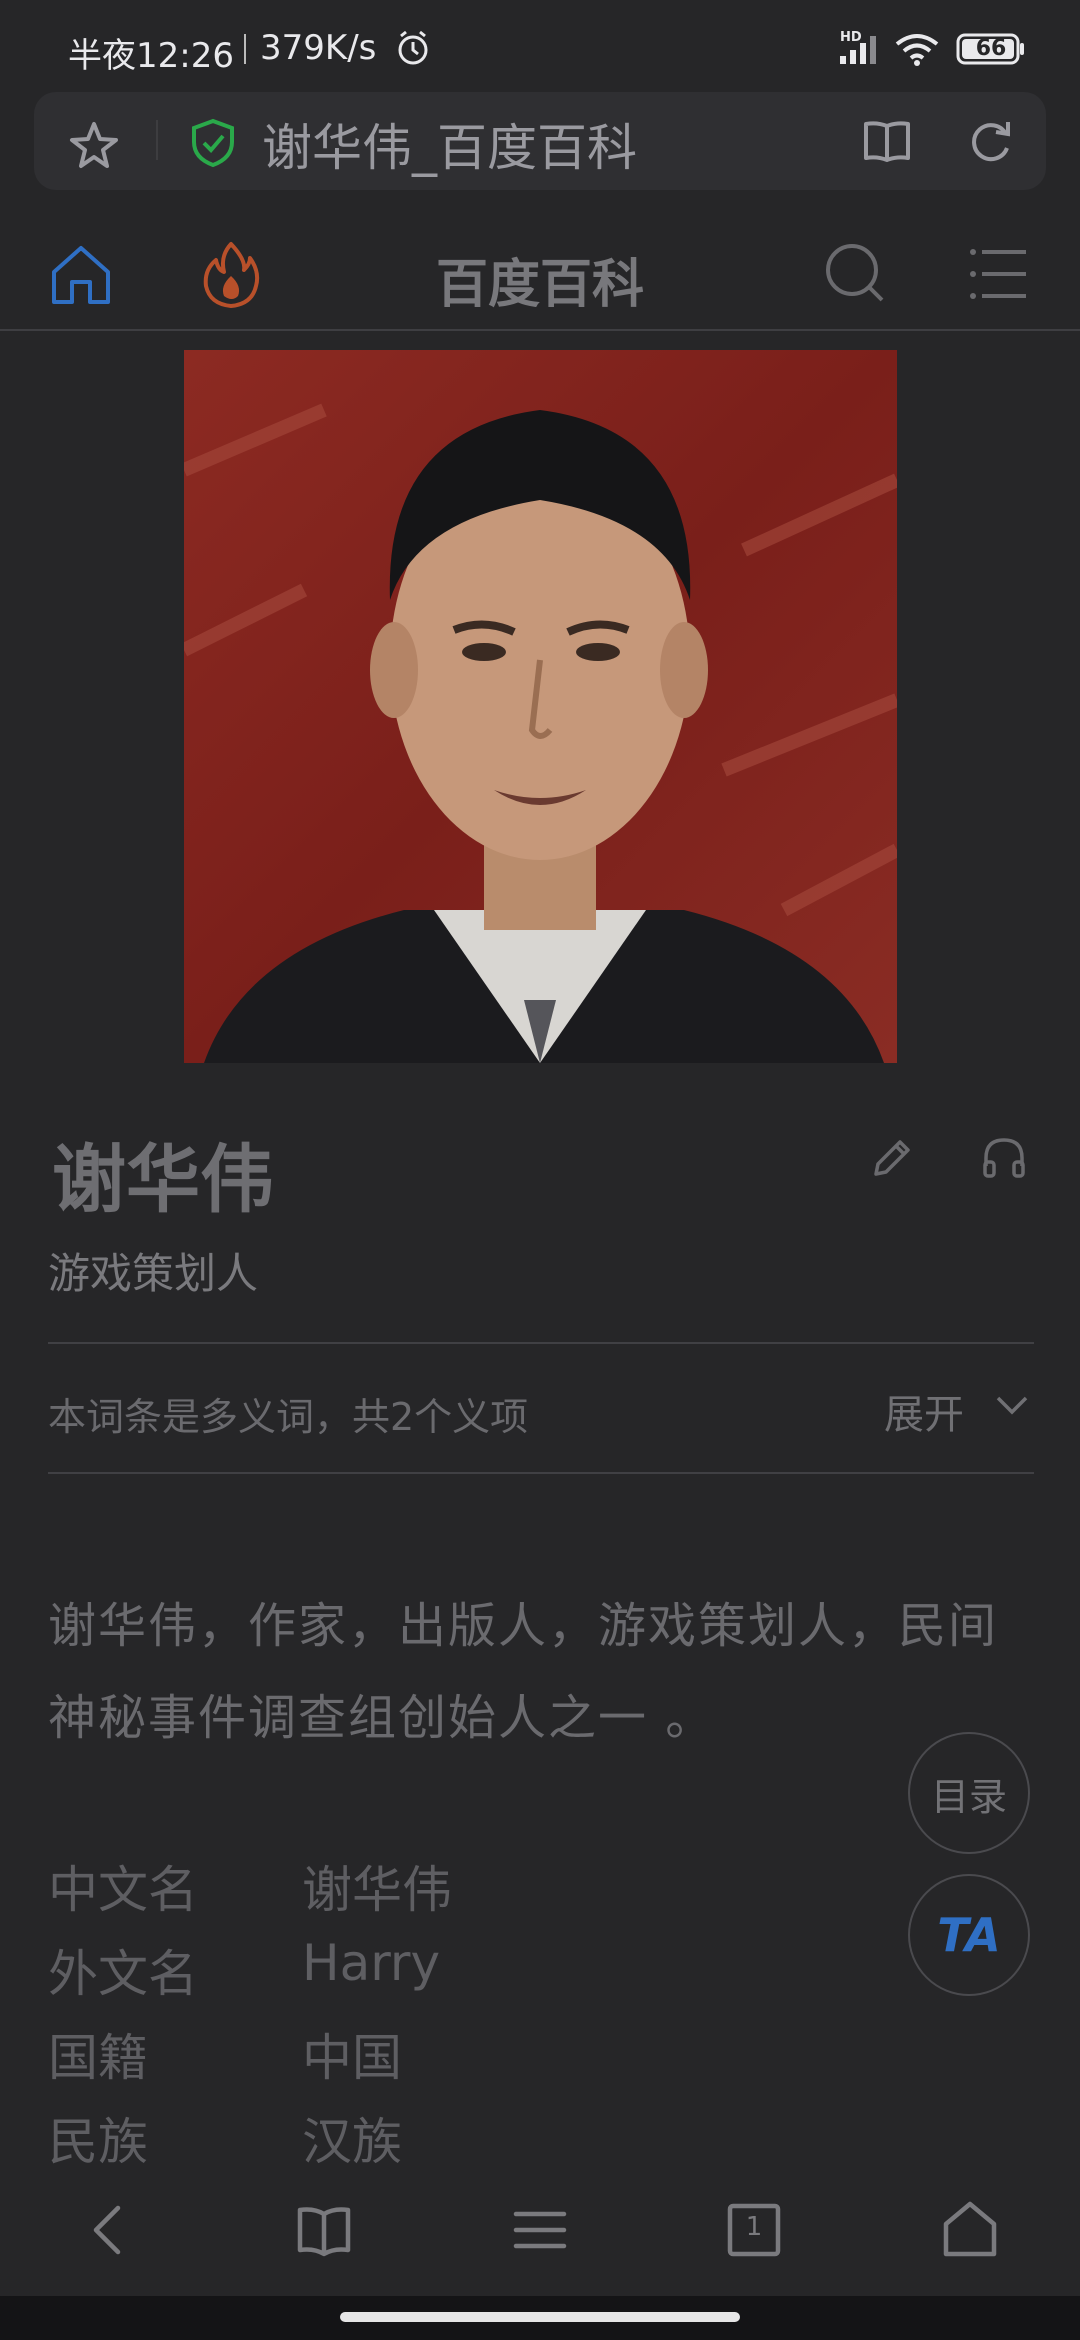  Describe the element at coordinates (855, 275) in the screenshot. I see `search-icon` at that location.